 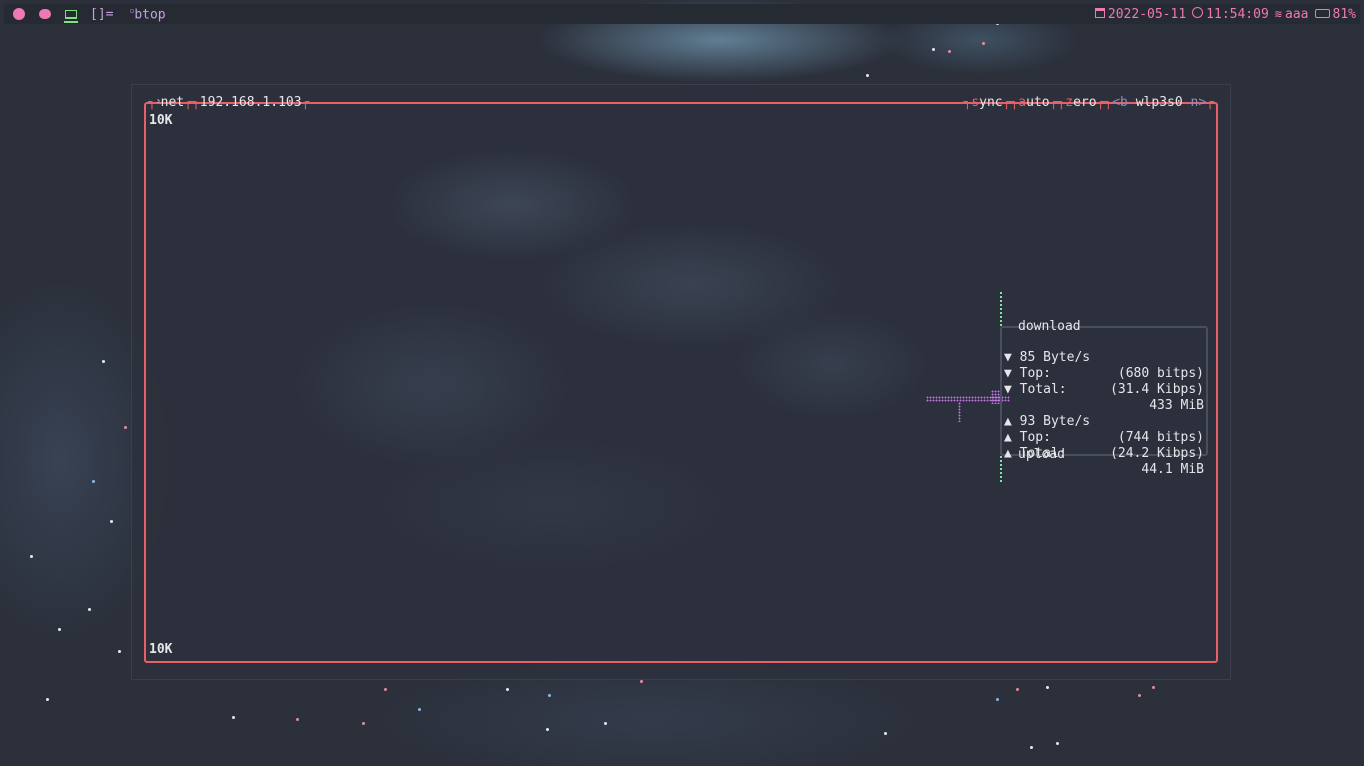 I want to click on graph-scale-bottom: 10K, so click(x=161, y=649).